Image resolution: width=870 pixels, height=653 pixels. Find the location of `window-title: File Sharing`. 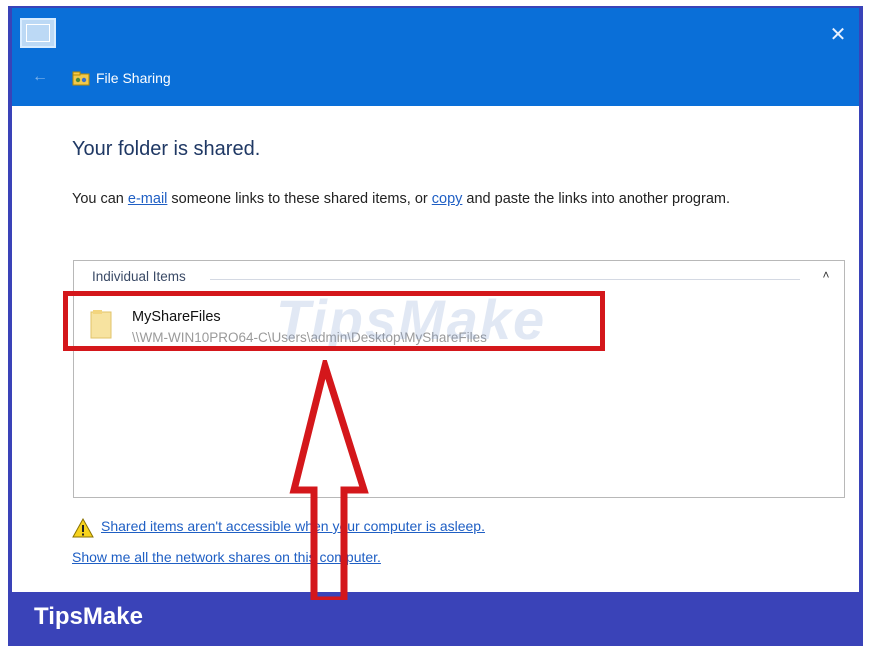

window-title: File Sharing is located at coordinates (133, 78).